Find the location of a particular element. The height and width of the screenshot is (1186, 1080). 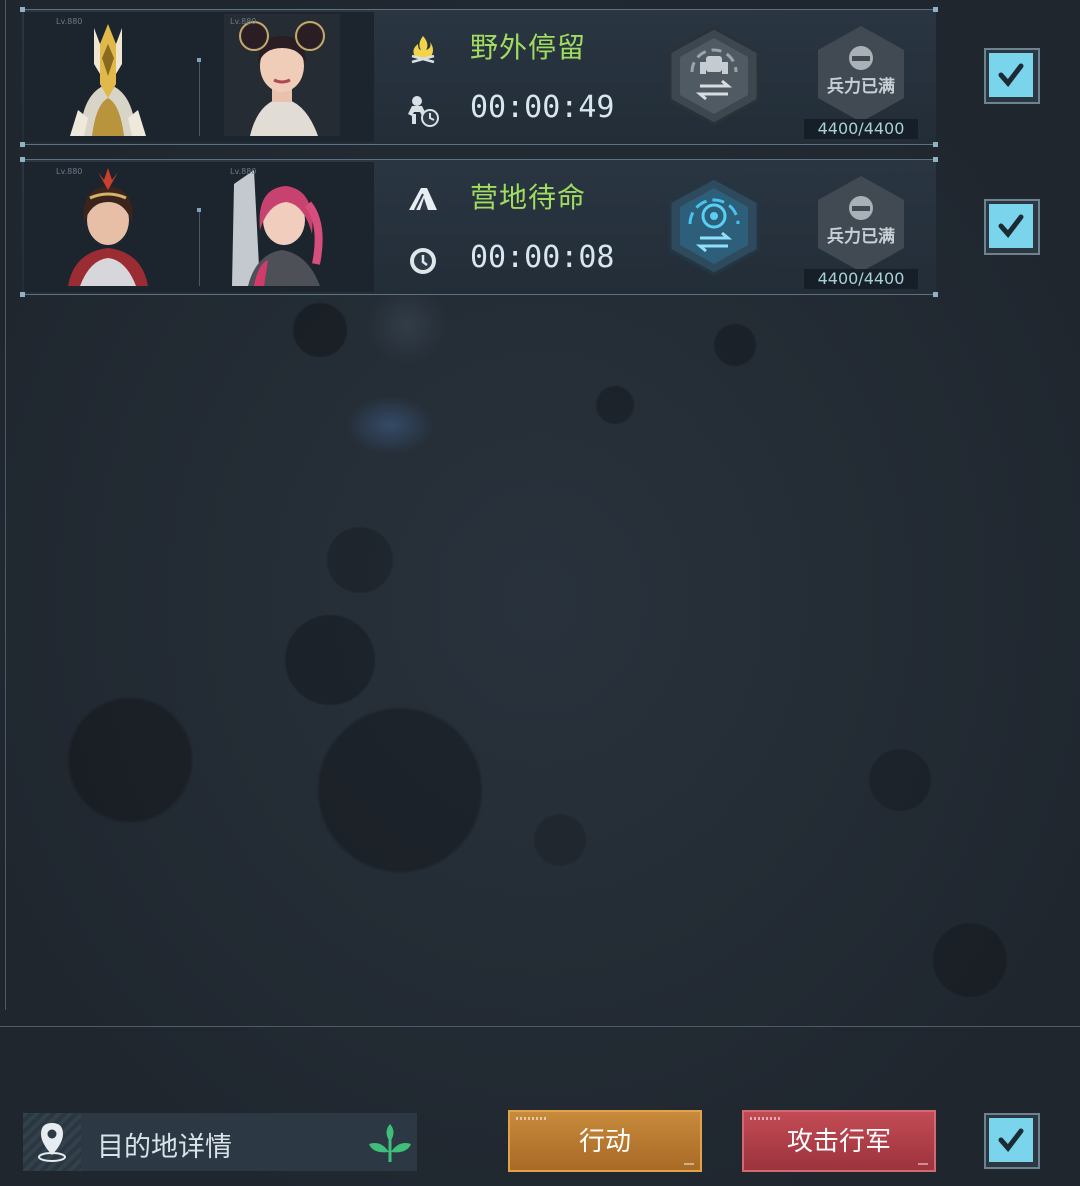

march-timer: 00:00:08 is located at coordinates (542, 257).